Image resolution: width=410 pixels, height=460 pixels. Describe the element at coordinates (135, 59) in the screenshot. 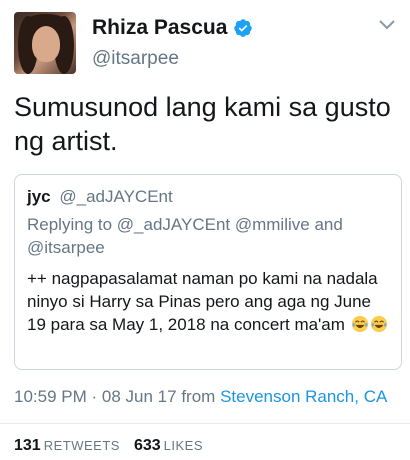

I see `author-handle: @itsarpee` at that location.